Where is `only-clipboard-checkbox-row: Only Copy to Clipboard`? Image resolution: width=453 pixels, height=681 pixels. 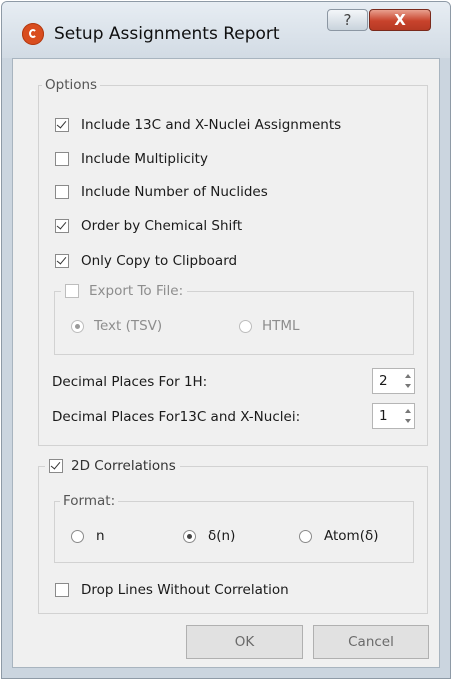 only-clipboard-checkbox-row: Only Copy to Clipboard is located at coordinates (146, 261).